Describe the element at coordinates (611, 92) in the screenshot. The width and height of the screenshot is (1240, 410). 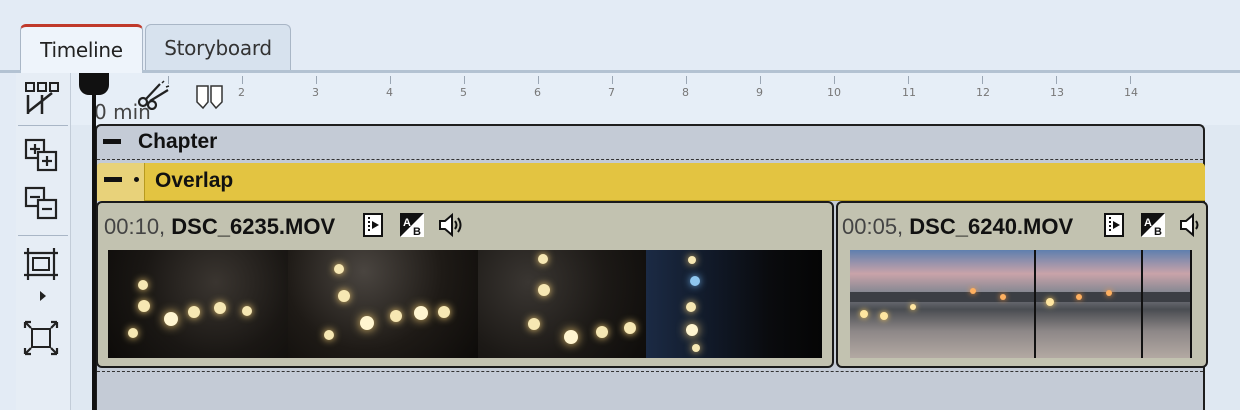
I see `ruler-tick-label: 7` at that location.